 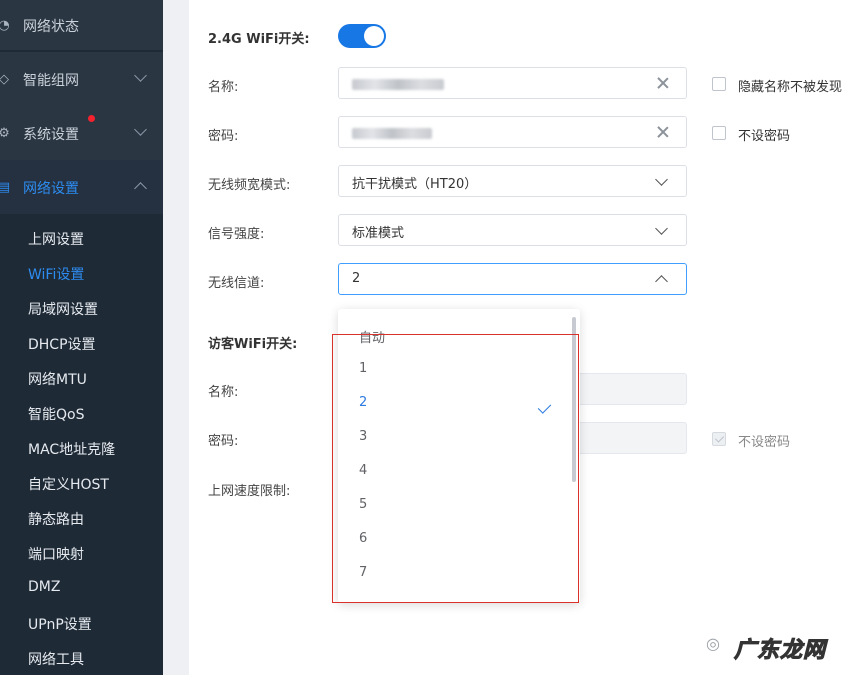 What do you see at coordinates (56, 239) in the screenshot?
I see `sidebar-item-internet-settings: 上网设置` at bounding box center [56, 239].